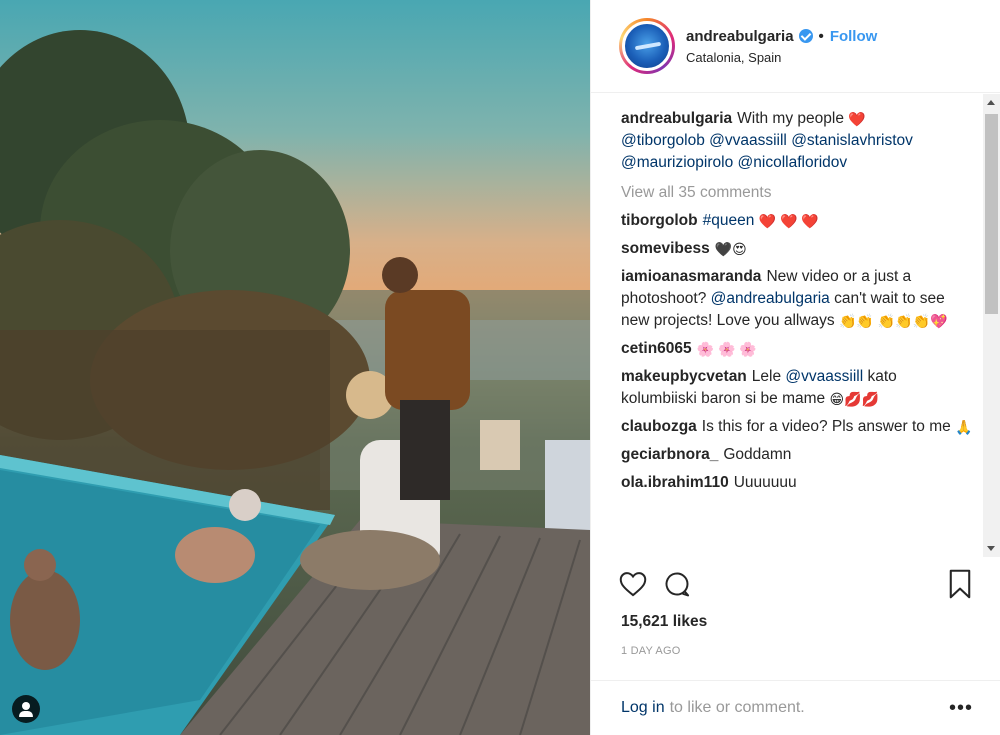 This screenshot has width=1000, height=735. I want to click on post-header: andreabulgaria • Follow Catalonia, Spain, so click(795, 46).